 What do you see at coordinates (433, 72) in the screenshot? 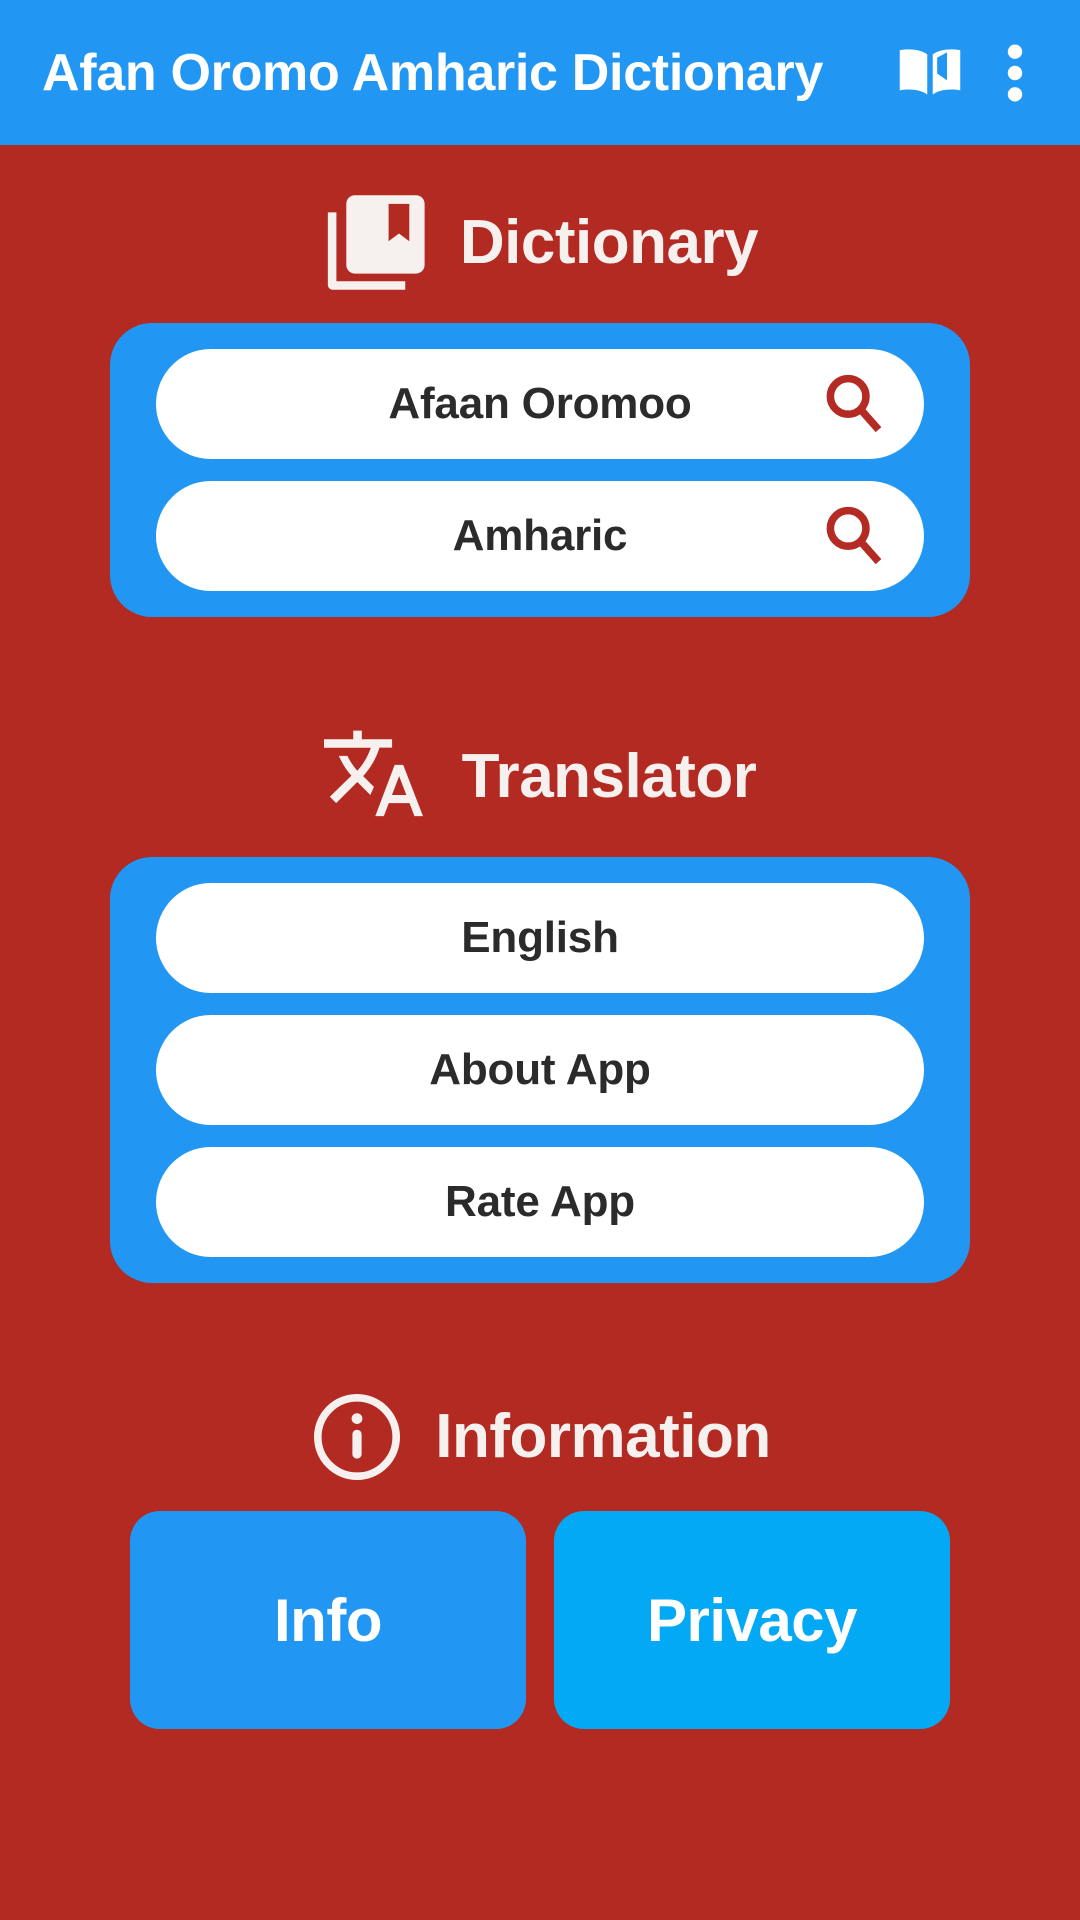
I see `app-title: Afan Oromo Amharic Dictionary` at bounding box center [433, 72].